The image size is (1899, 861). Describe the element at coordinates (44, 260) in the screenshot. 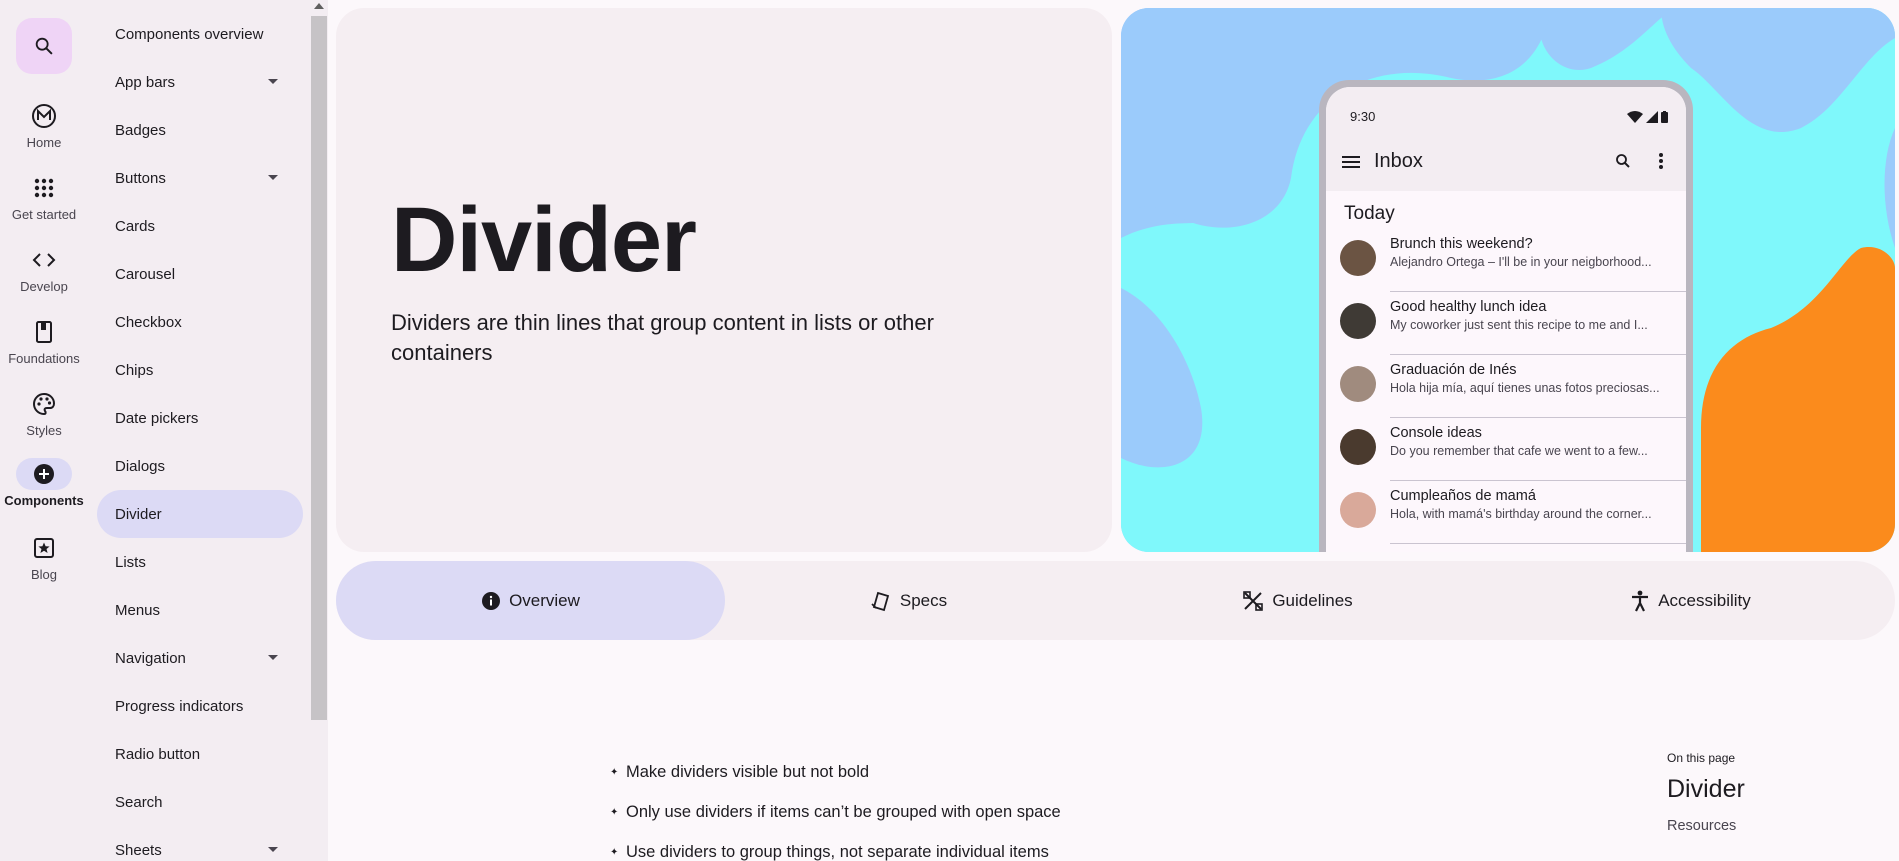

I see `code-icon` at that location.